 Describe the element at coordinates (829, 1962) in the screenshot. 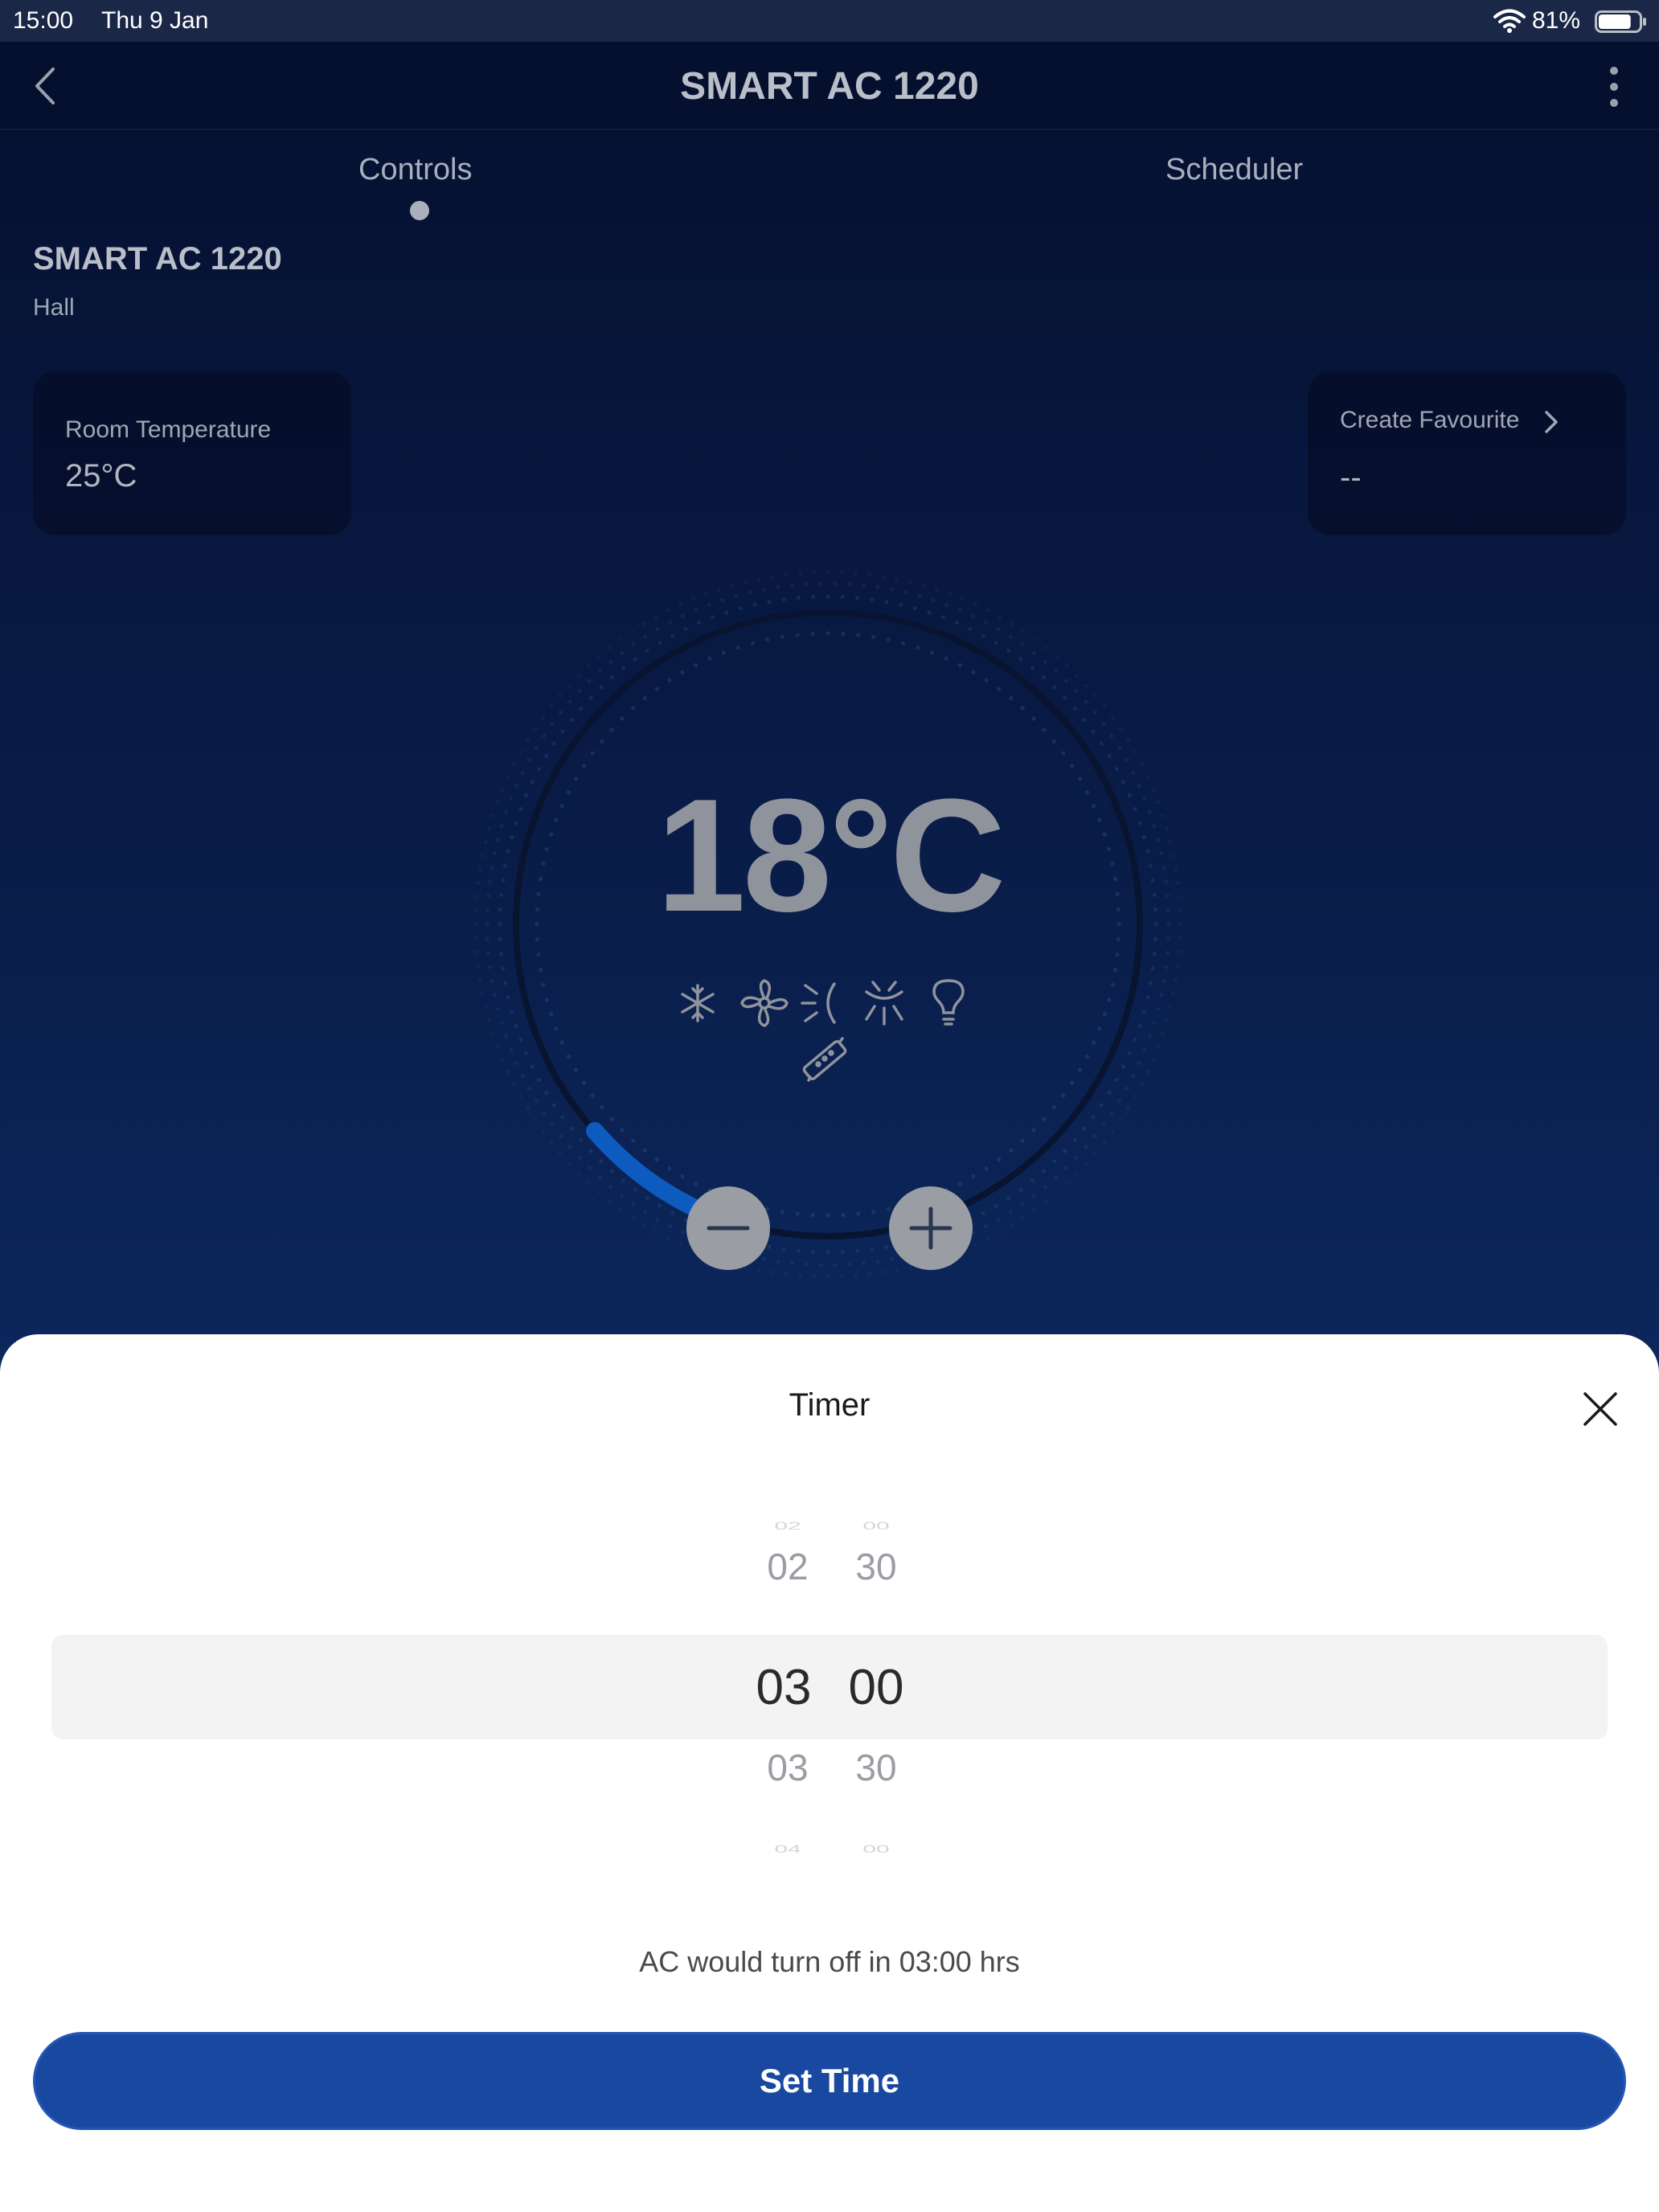

I see `timer-message: AC would turn off in 03:00 hrs` at that location.